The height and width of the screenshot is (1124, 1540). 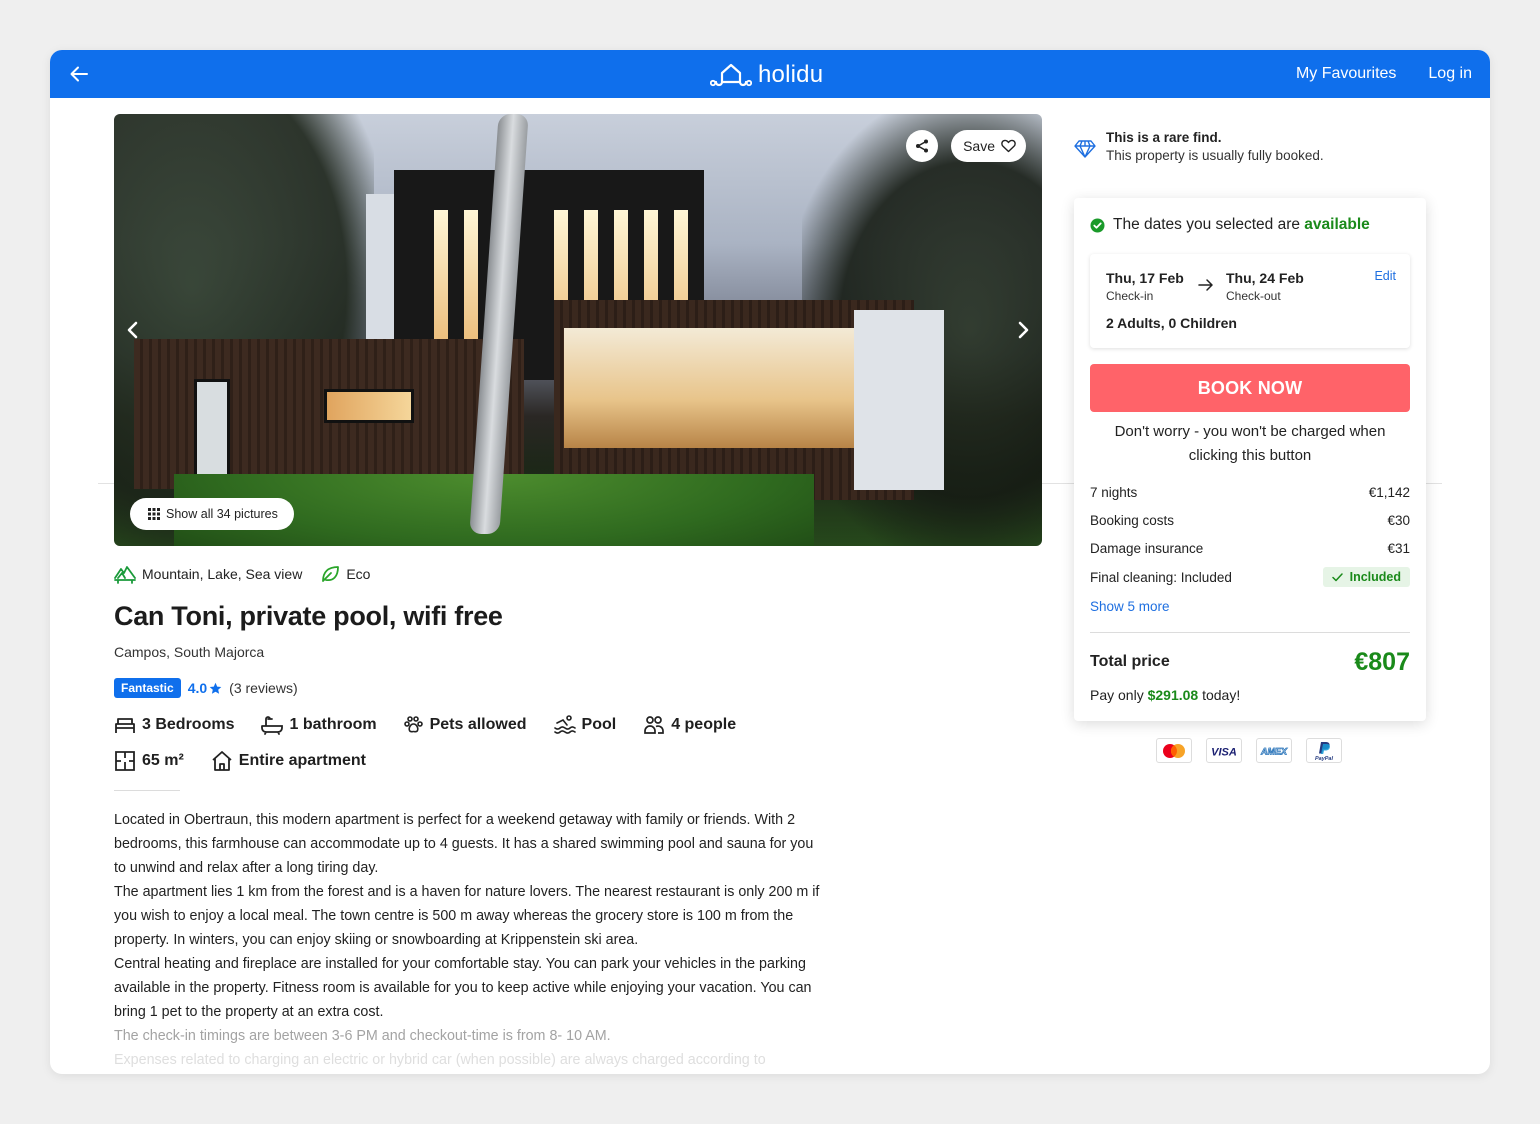 What do you see at coordinates (704, 724) in the screenshot?
I see `feature-people-label: 4 people` at bounding box center [704, 724].